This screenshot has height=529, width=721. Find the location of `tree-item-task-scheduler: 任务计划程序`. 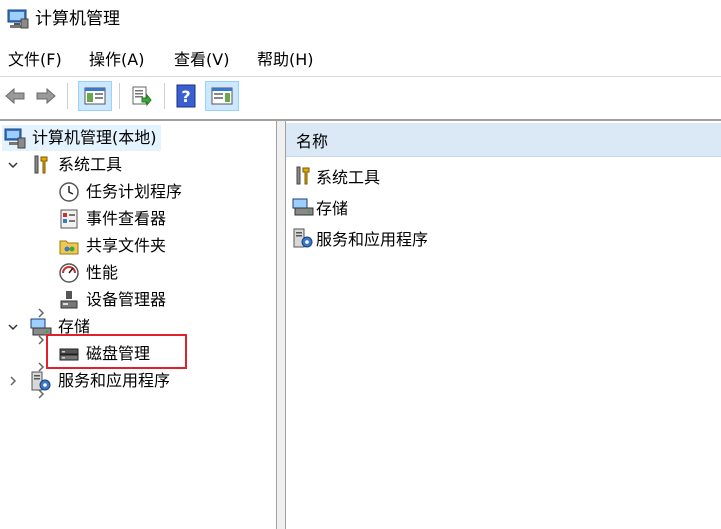

tree-item-task-scheduler: 任务计划程序 is located at coordinates (120, 192).